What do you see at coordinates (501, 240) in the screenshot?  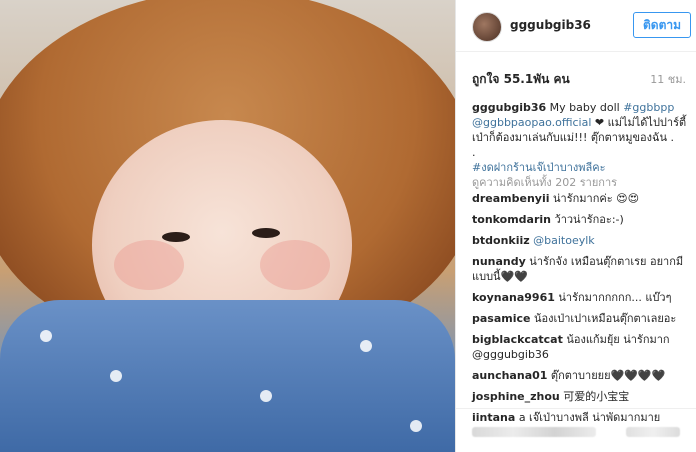 I see `comment-username: btdonkiiz` at bounding box center [501, 240].